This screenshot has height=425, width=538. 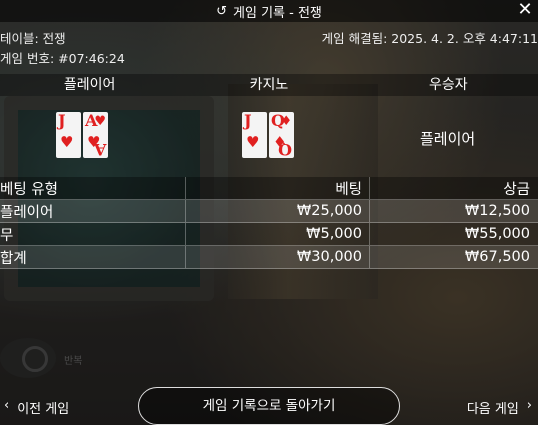 I want to click on casino-card-1: J ♥, so click(x=254, y=135).